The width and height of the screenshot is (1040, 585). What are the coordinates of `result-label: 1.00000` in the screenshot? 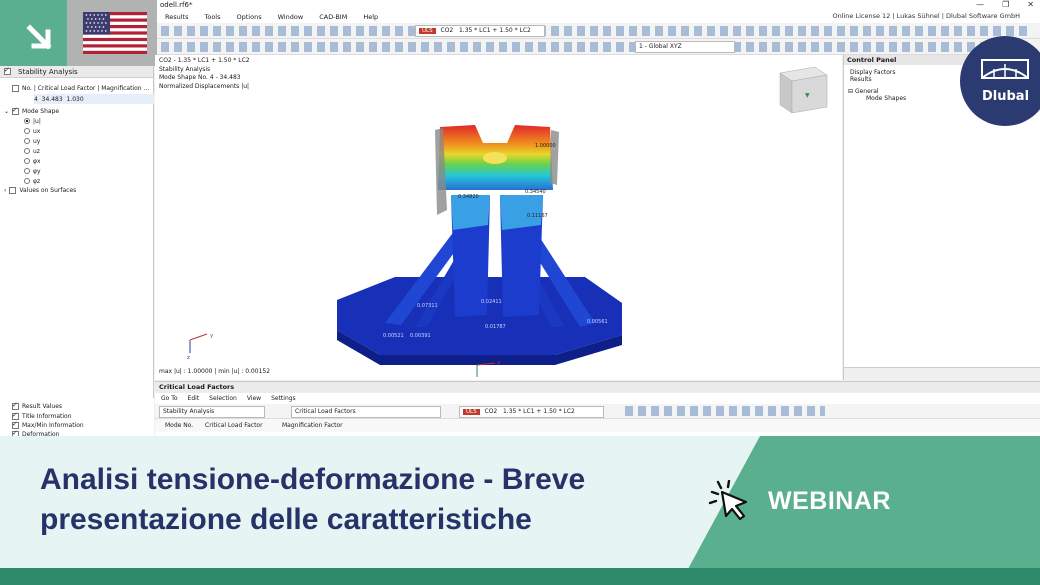 It's located at (545, 146).